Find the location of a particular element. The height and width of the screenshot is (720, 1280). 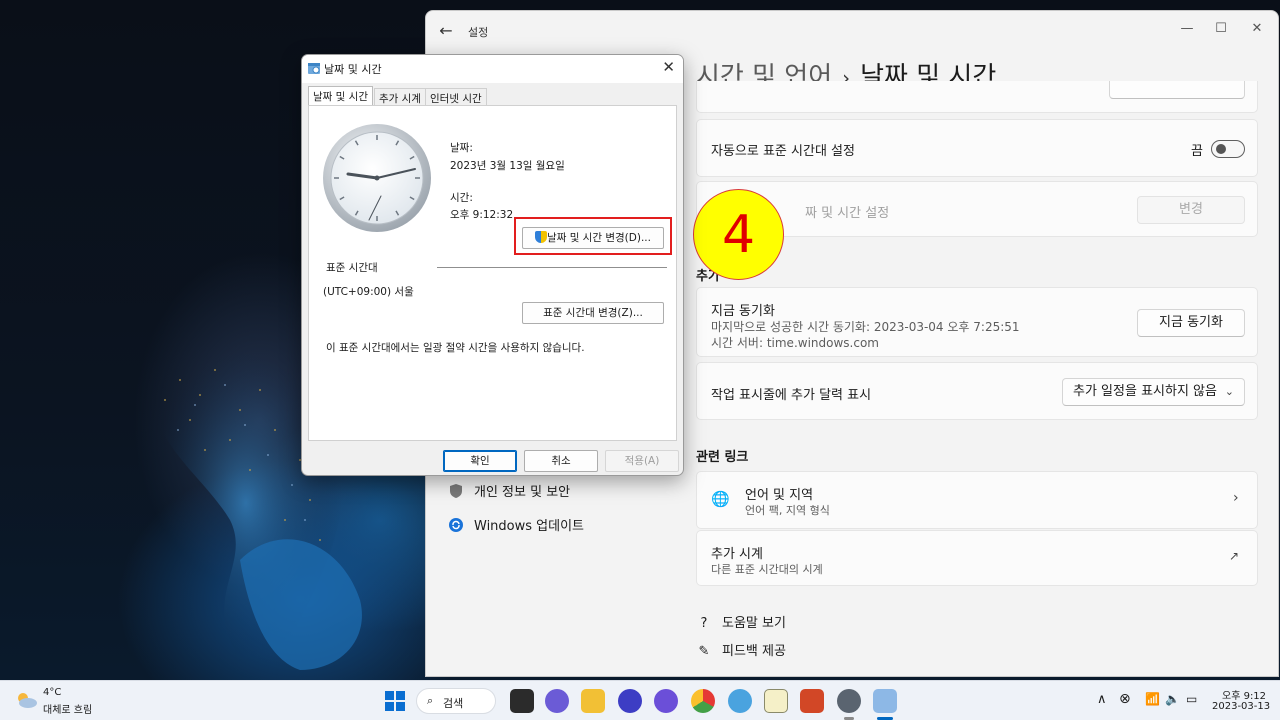

card-partial-top is located at coordinates (977, 97).